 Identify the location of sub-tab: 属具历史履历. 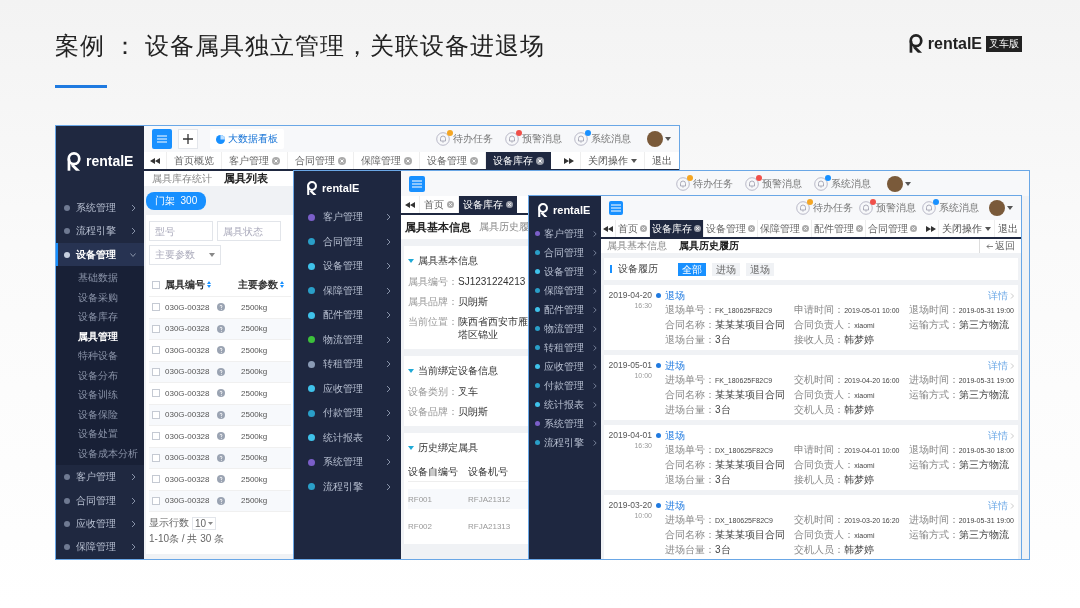
(709, 246).